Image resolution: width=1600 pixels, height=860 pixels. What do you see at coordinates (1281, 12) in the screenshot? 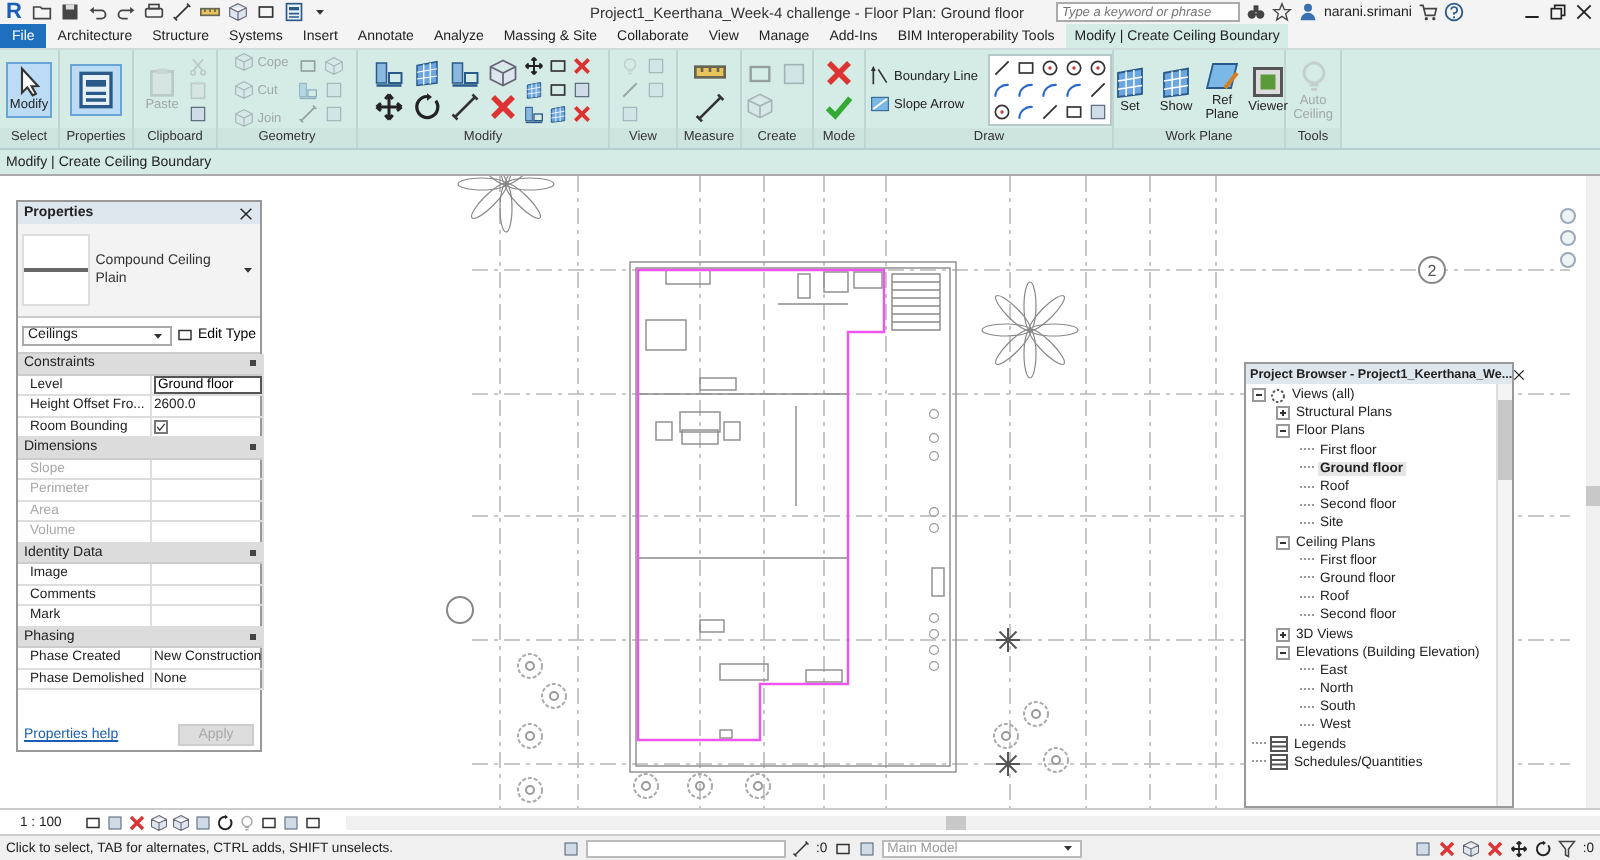
I see `star-icon` at bounding box center [1281, 12].